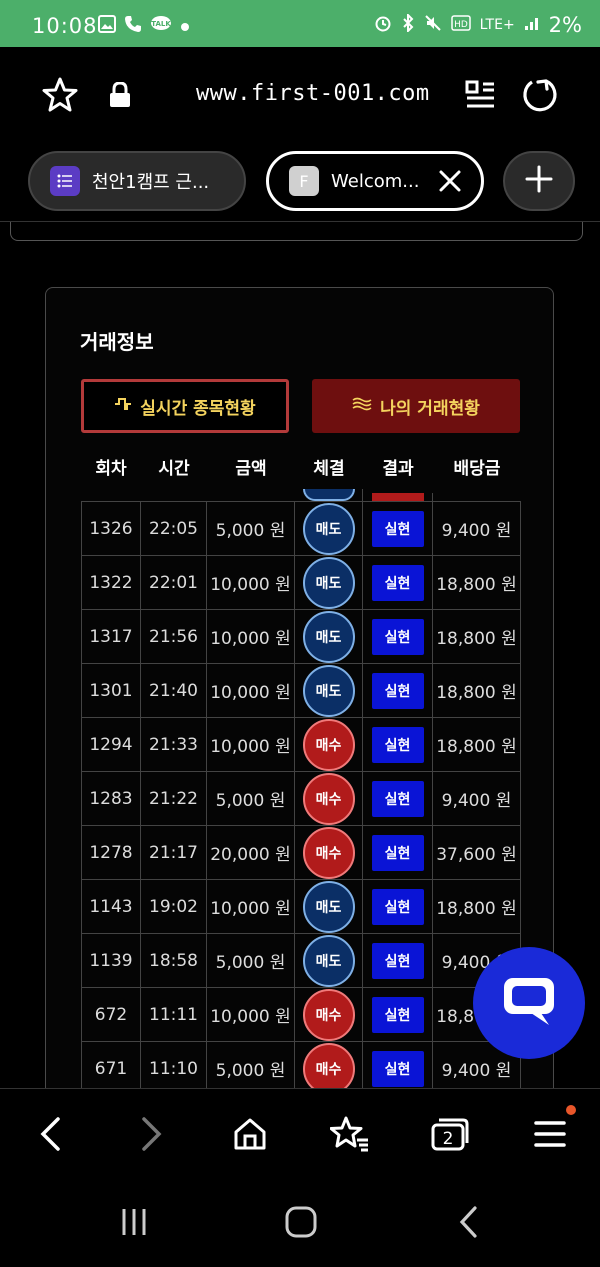  What do you see at coordinates (450, 1134) in the screenshot?
I see `tabs-icon: 2` at bounding box center [450, 1134].